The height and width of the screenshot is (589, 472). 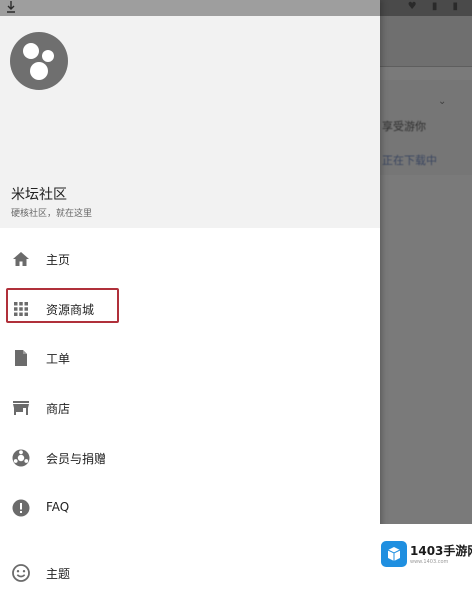 What do you see at coordinates (58, 359) in the screenshot?
I see `menu-item-label: 工单` at bounding box center [58, 359].